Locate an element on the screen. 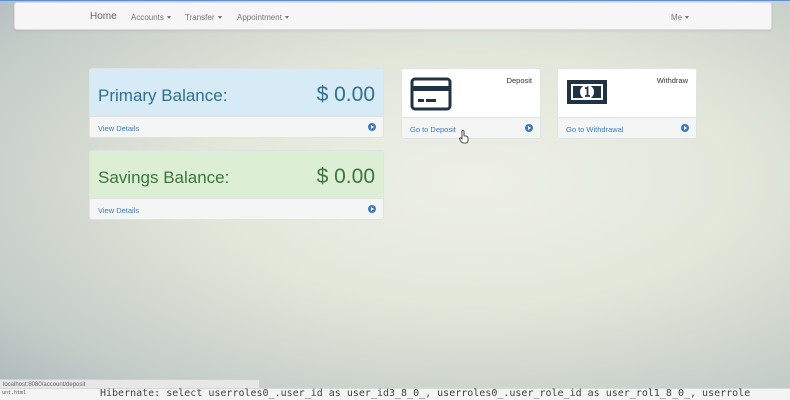 Image resolution: width=790 pixels, height=400 pixels. nav-transfer-dropdown: Transfer is located at coordinates (203, 17).